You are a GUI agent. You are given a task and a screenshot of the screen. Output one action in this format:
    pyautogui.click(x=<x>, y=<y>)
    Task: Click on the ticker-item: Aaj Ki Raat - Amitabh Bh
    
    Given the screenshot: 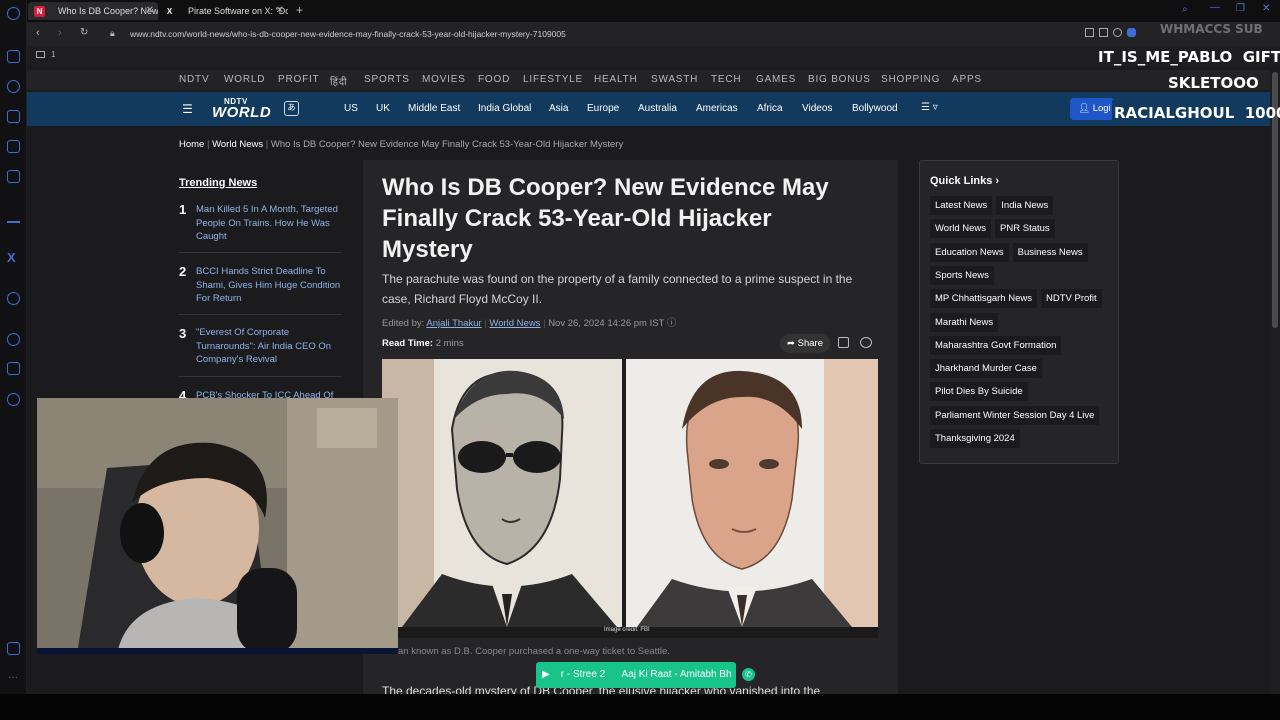 What is the action you would take?
    pyautogui.click(x=676, y=674)
    